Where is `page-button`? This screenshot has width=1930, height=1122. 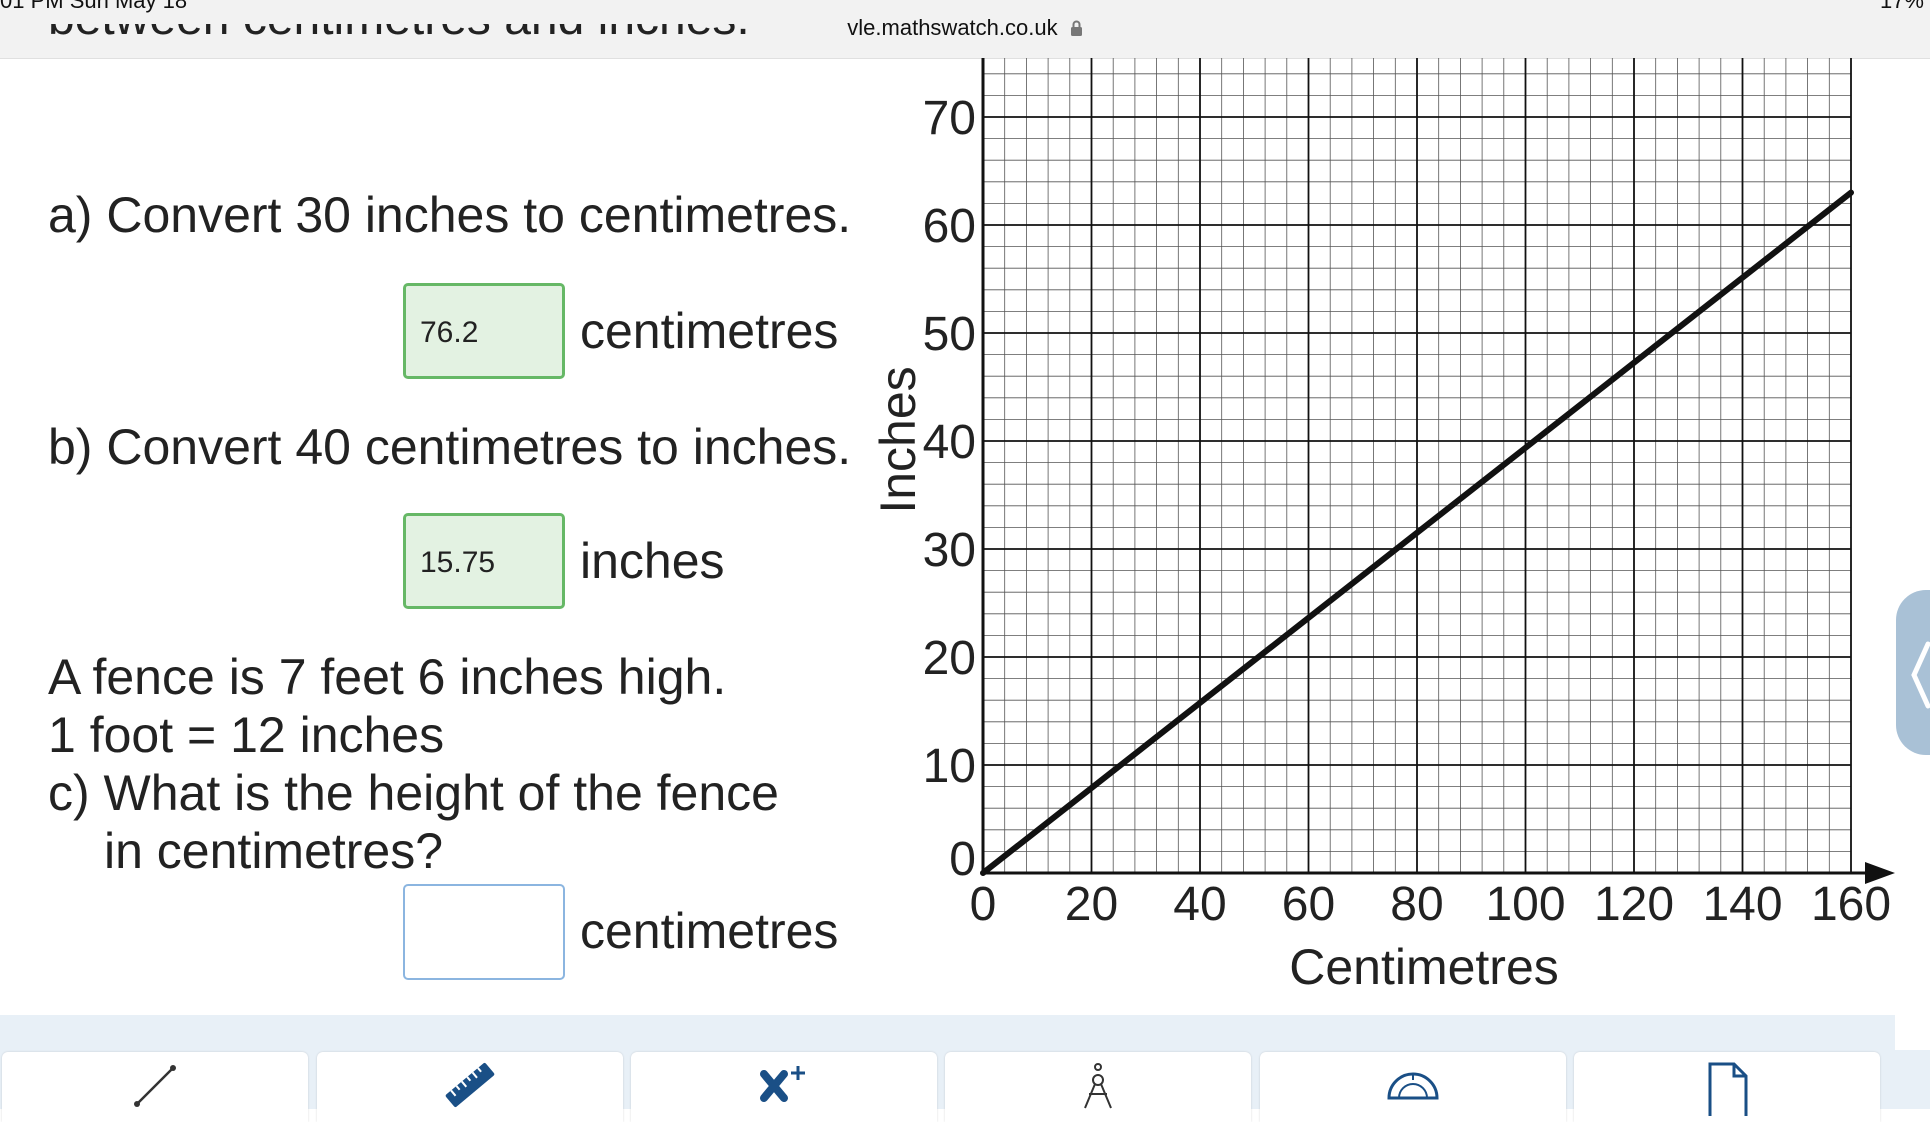 page-button is located at coordinates (1727, 1087).